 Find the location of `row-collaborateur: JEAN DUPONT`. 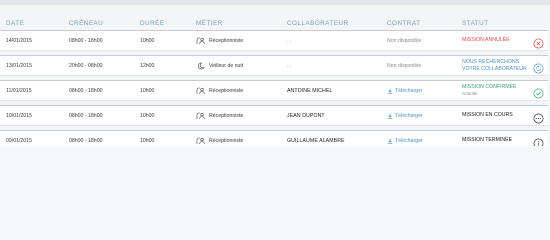

row-collaborateur: JEAN DUPONT is located at coordinates (306, 115).